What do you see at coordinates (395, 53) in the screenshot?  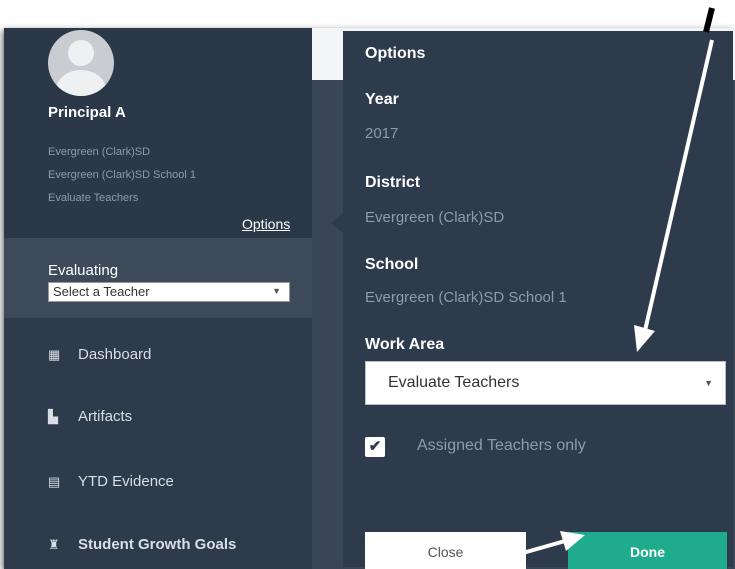 I see `options-title: Options` at bounding box center [395, 53].